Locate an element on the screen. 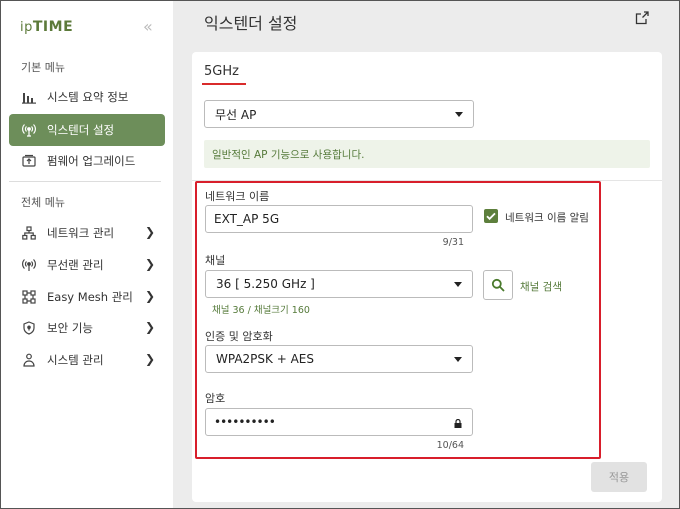 The width and height of the screenshot is (680, 509). sidebar-item-label: 보안 기능 is located at coordinates (70, 328).